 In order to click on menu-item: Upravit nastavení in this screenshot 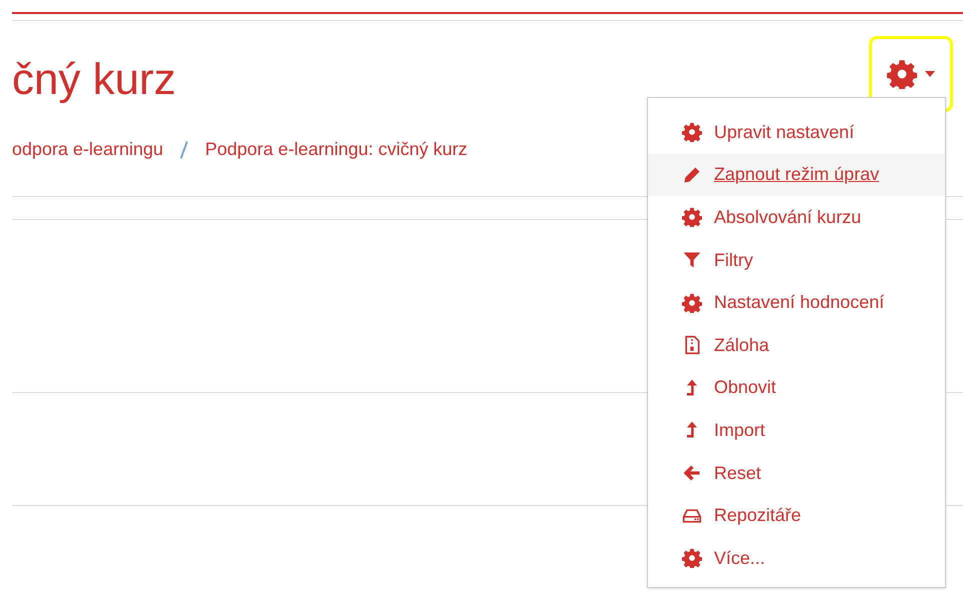, I will do `click(796, 132)`.